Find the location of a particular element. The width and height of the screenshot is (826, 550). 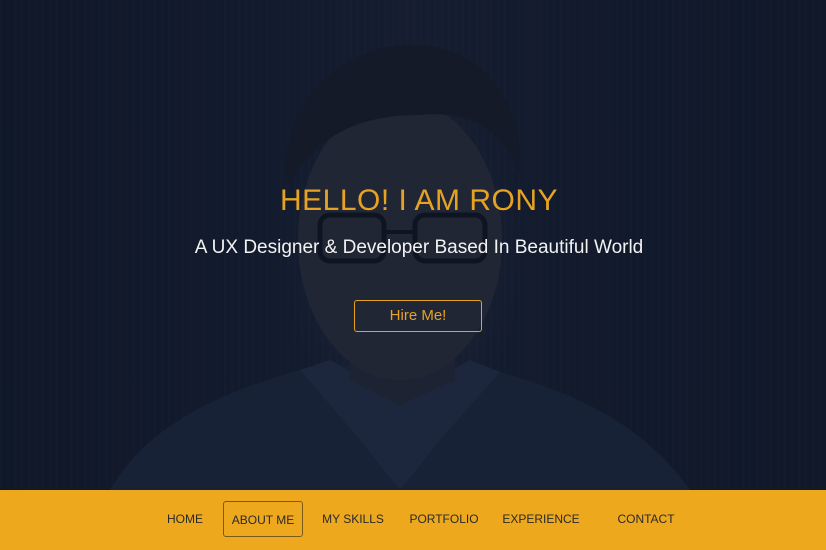

hire-me-button: Hire Me! is located at coordinates (418, 316).